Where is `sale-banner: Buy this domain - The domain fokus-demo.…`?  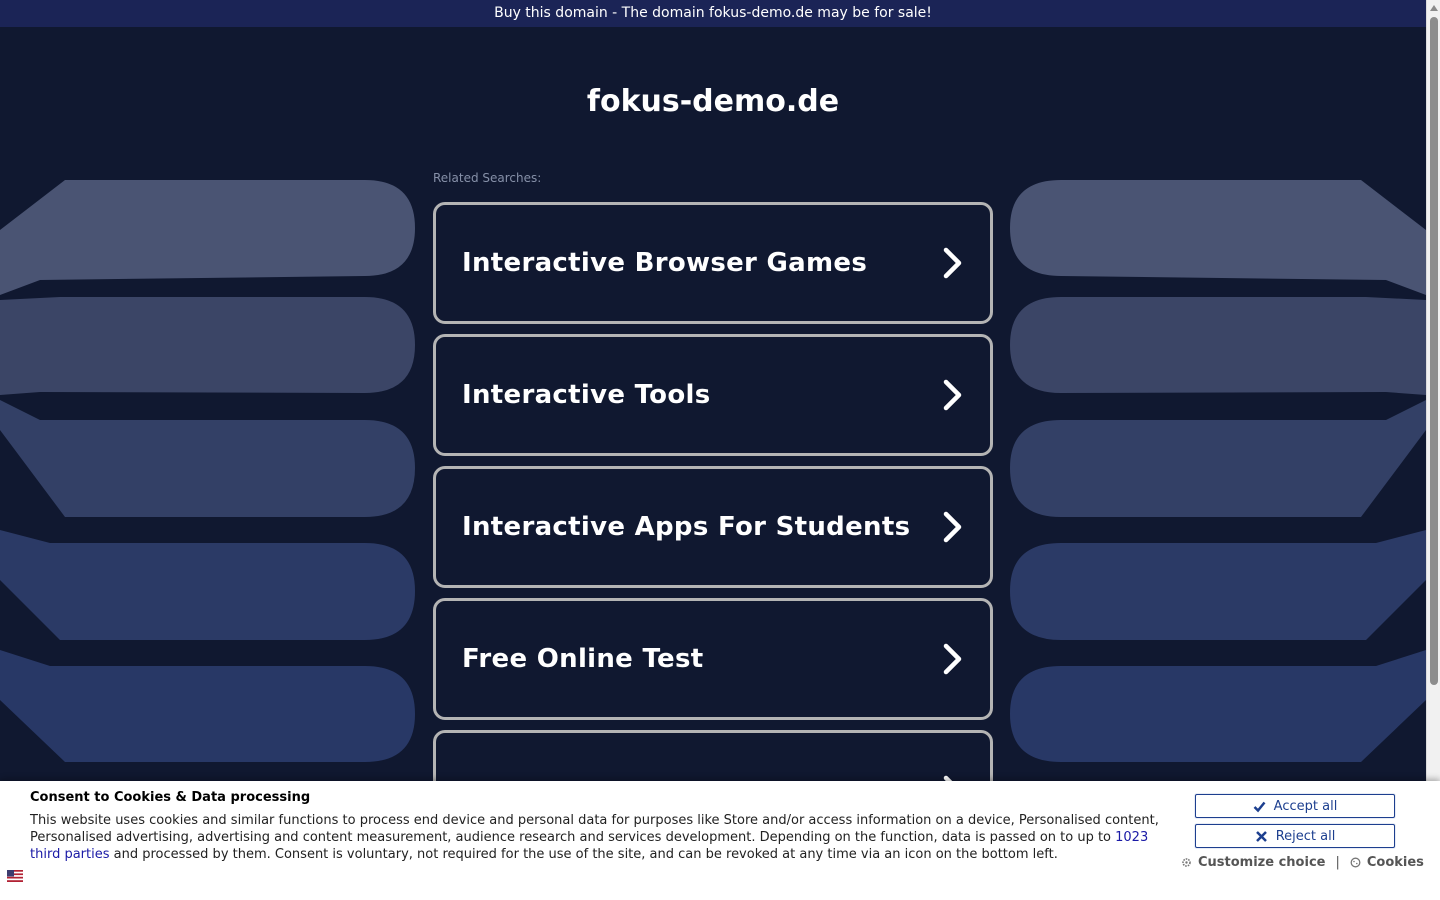 sale-banner: Buy this domain - The domain fokus-demo.… is located at coordinates (713, 13).